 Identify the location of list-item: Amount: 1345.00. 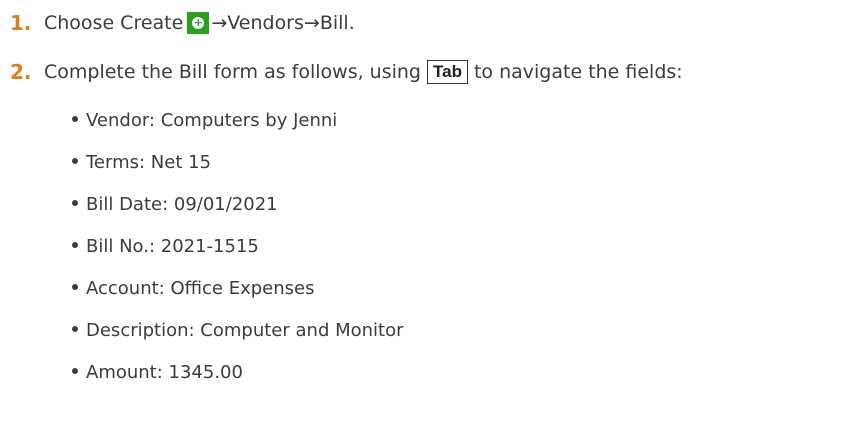
(238, 381).